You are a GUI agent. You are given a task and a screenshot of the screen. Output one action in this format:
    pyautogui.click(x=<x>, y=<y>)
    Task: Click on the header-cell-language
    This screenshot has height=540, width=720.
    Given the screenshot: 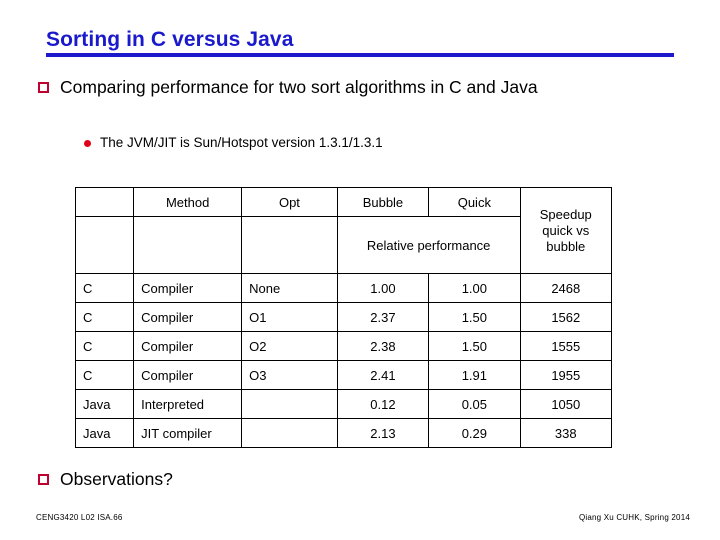 What is the action you would take?
    pyautogui.click(x=104, y=202)
    